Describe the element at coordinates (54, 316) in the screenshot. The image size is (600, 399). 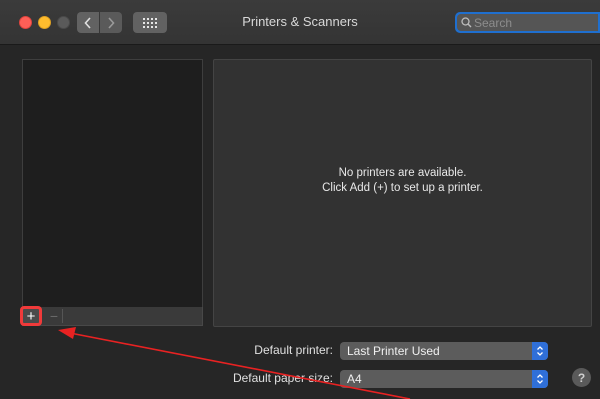
I see `remove-printer-button: −` at that location.